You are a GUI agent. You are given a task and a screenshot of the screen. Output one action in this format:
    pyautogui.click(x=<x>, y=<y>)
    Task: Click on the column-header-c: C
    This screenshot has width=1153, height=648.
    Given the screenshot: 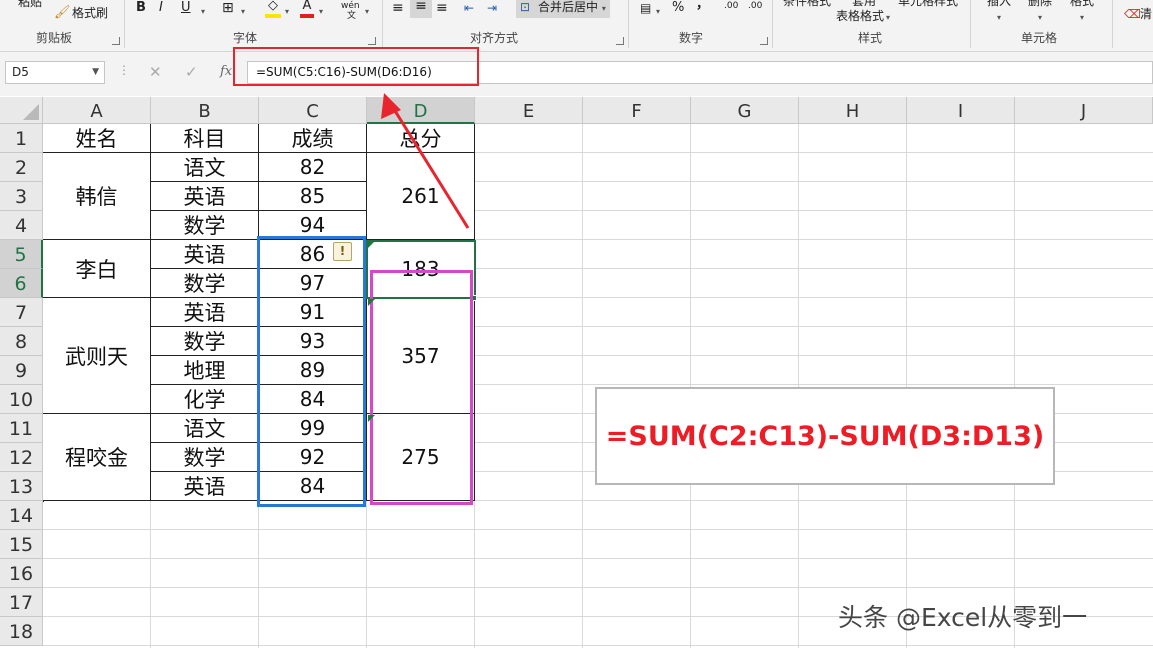 What is the action you would take?
    pyautogui.click(x=313, y=110)
    